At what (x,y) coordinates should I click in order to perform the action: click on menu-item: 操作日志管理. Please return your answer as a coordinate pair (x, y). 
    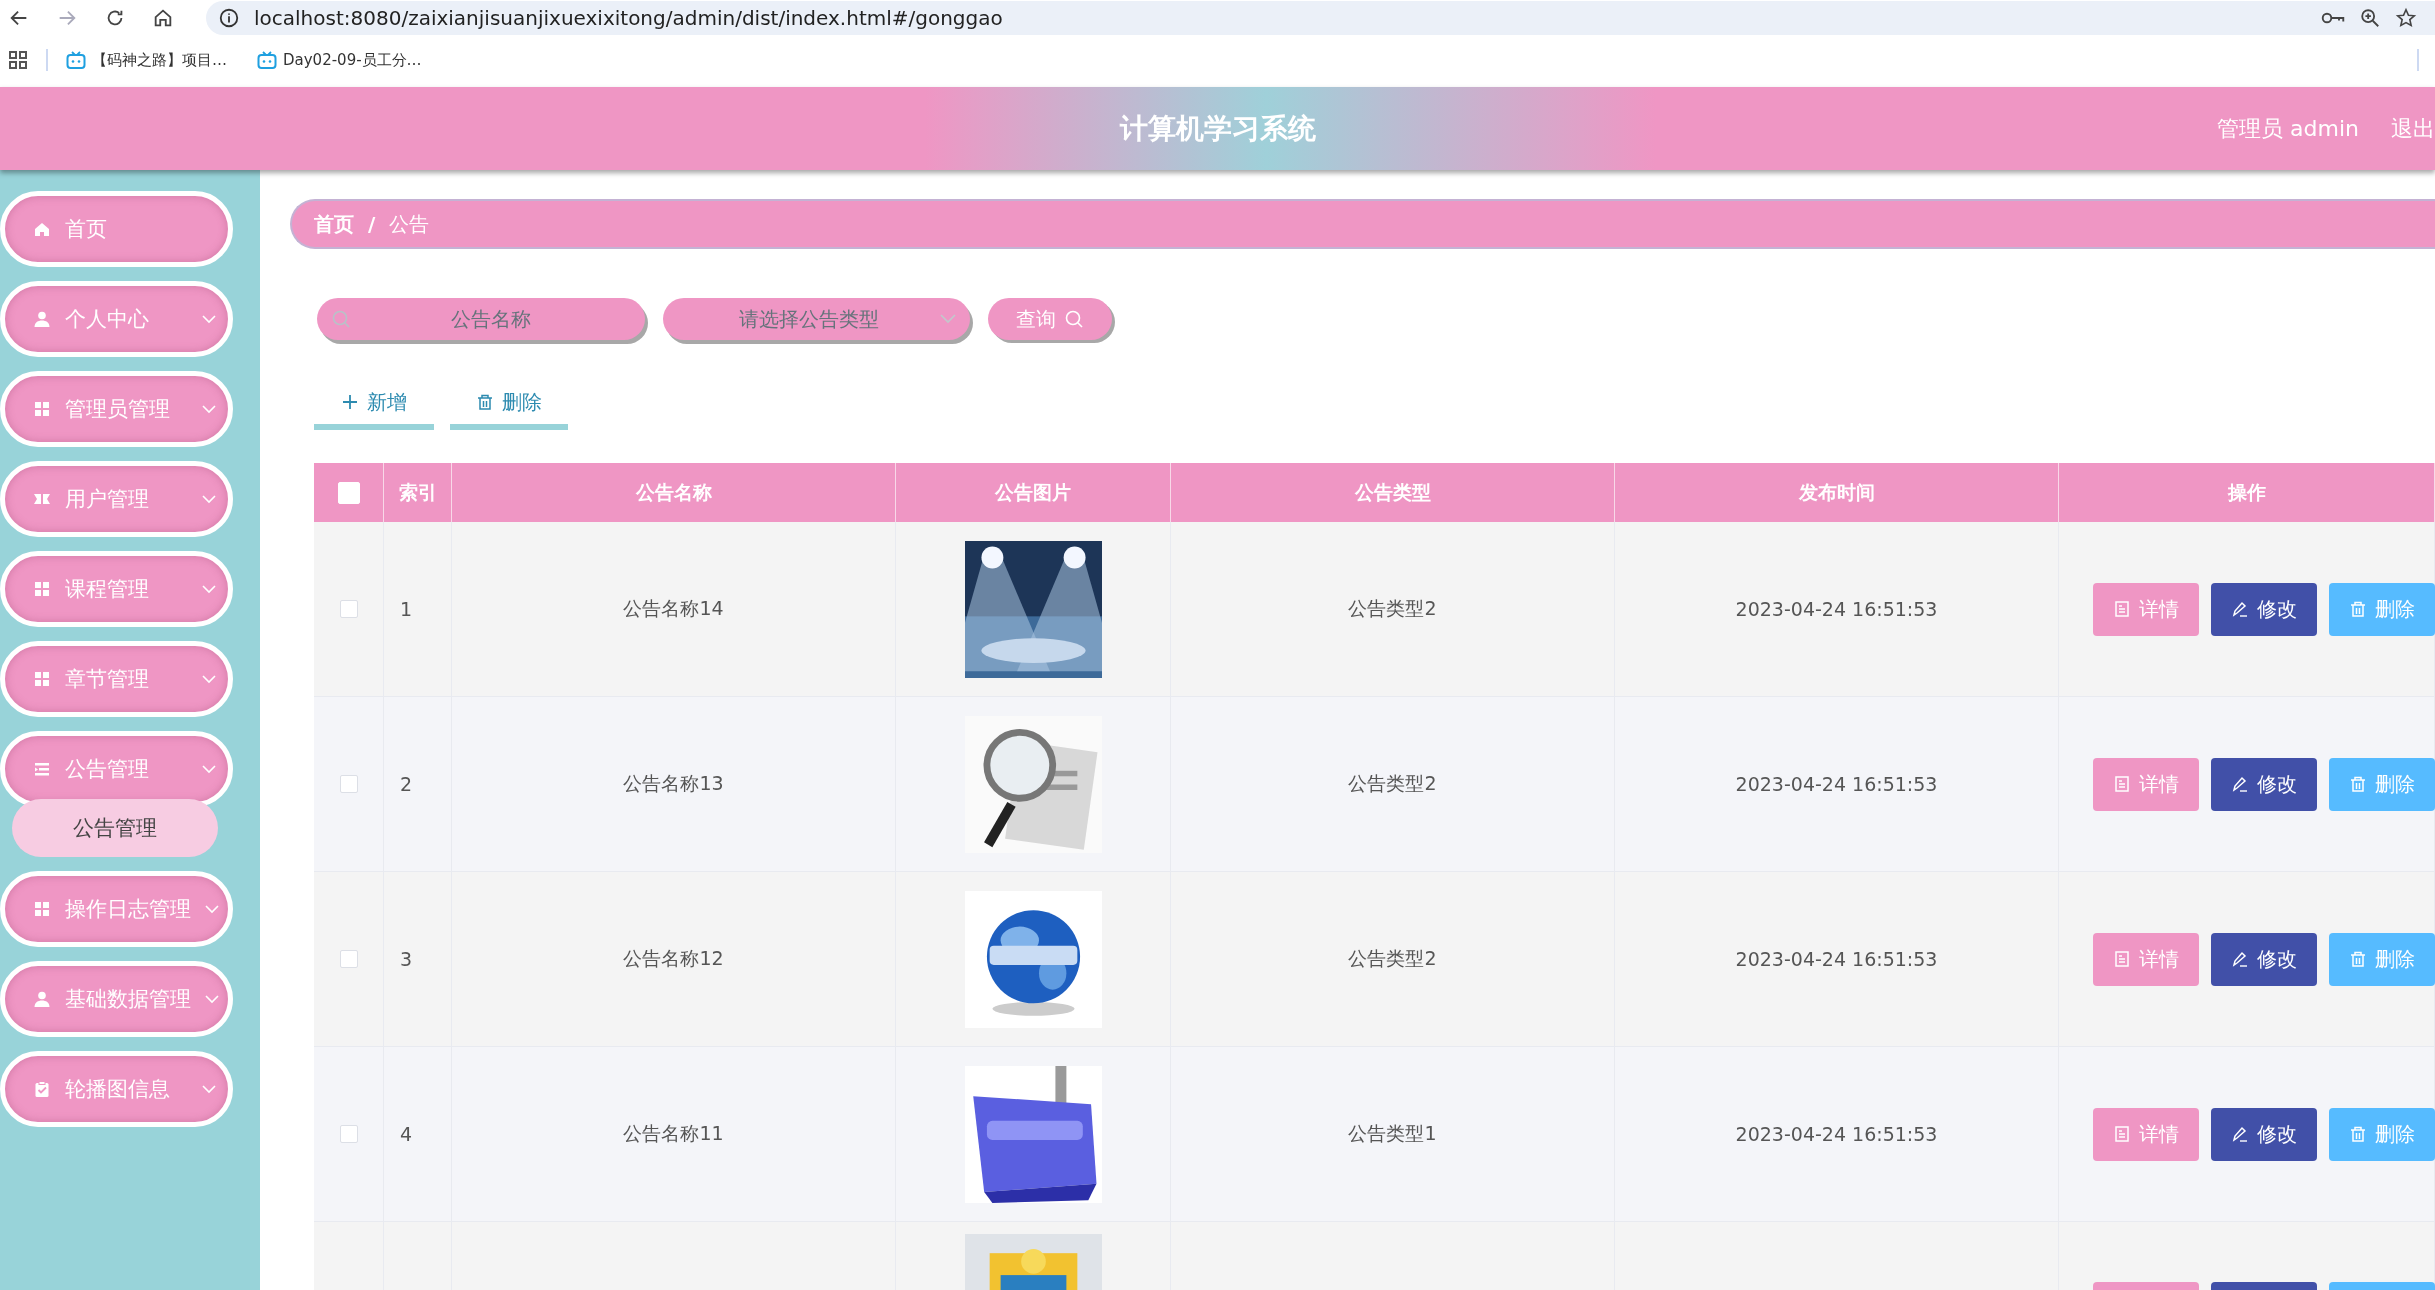
    Looking at the image, I should click on (116, 909).